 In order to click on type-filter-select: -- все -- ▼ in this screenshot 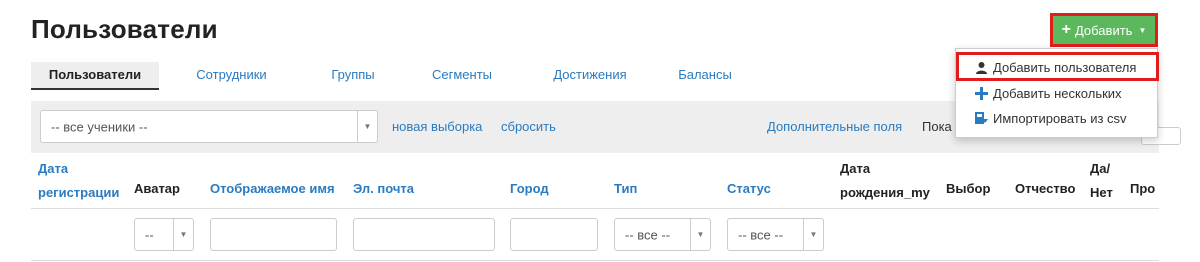, I will do `click(662, 234)`.